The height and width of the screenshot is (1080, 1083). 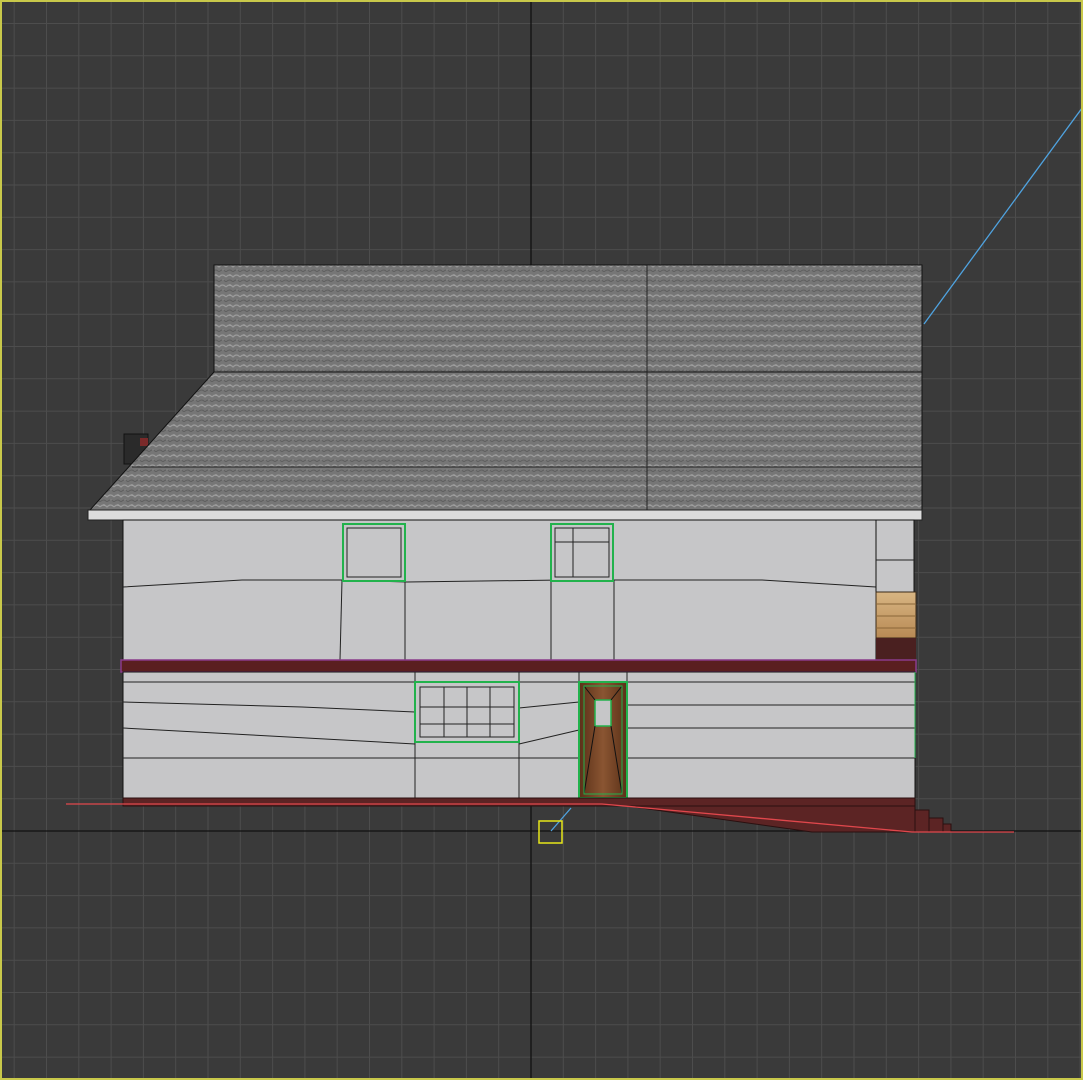 I want to click on foundation-base, so click(x=519, y=802).